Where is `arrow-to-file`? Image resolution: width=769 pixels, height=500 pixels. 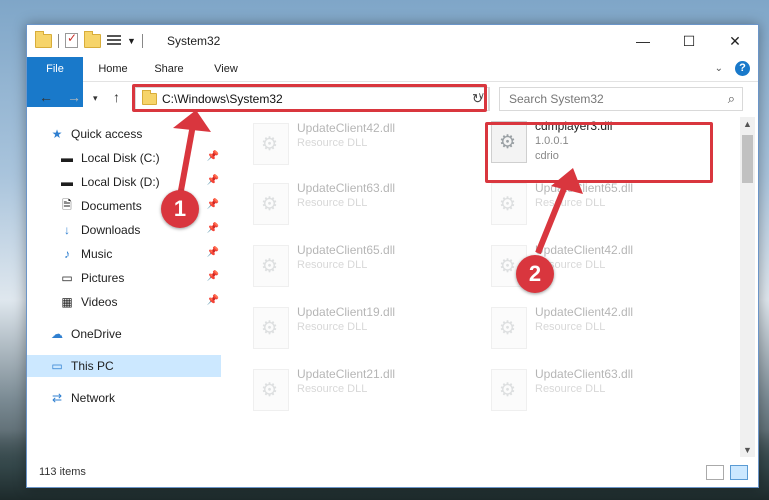 arrow-to-file is located at coordinates (551, 219).